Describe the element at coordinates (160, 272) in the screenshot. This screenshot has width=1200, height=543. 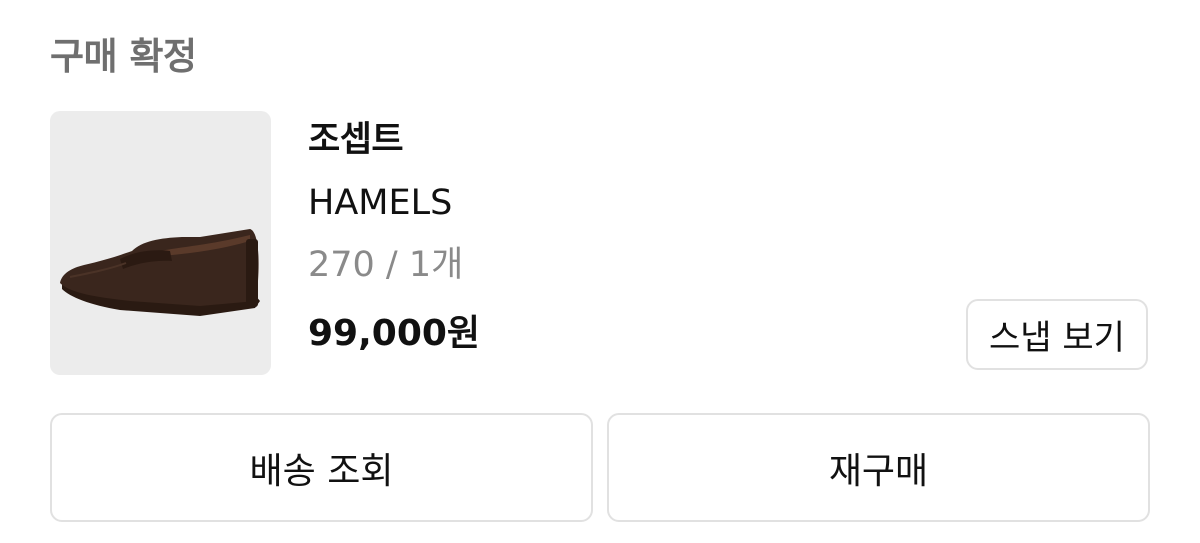
I see `loafer-shoe-icon` at that location.